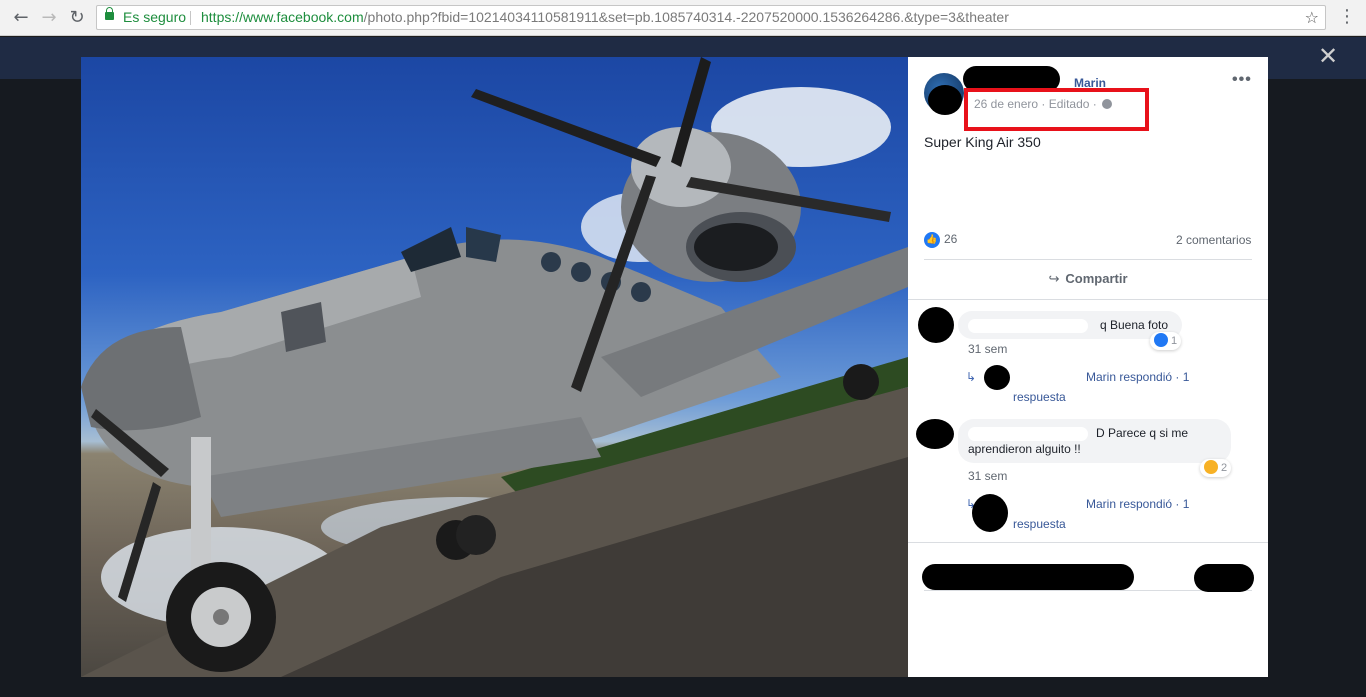 This screenshot has height=697, width=1366. Describe the element at coordinates (1054, 279) in the screenshot. I see `share-icon: ↪` at that location.